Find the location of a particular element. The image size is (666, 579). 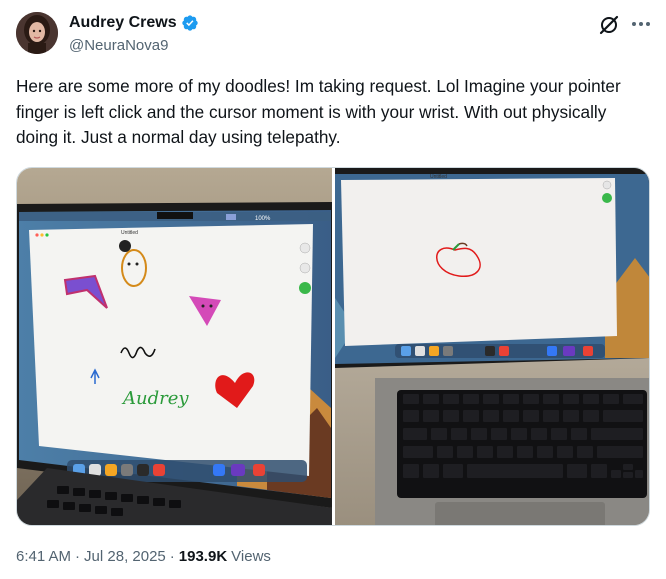

avatar is located at coordinates (37, 33).